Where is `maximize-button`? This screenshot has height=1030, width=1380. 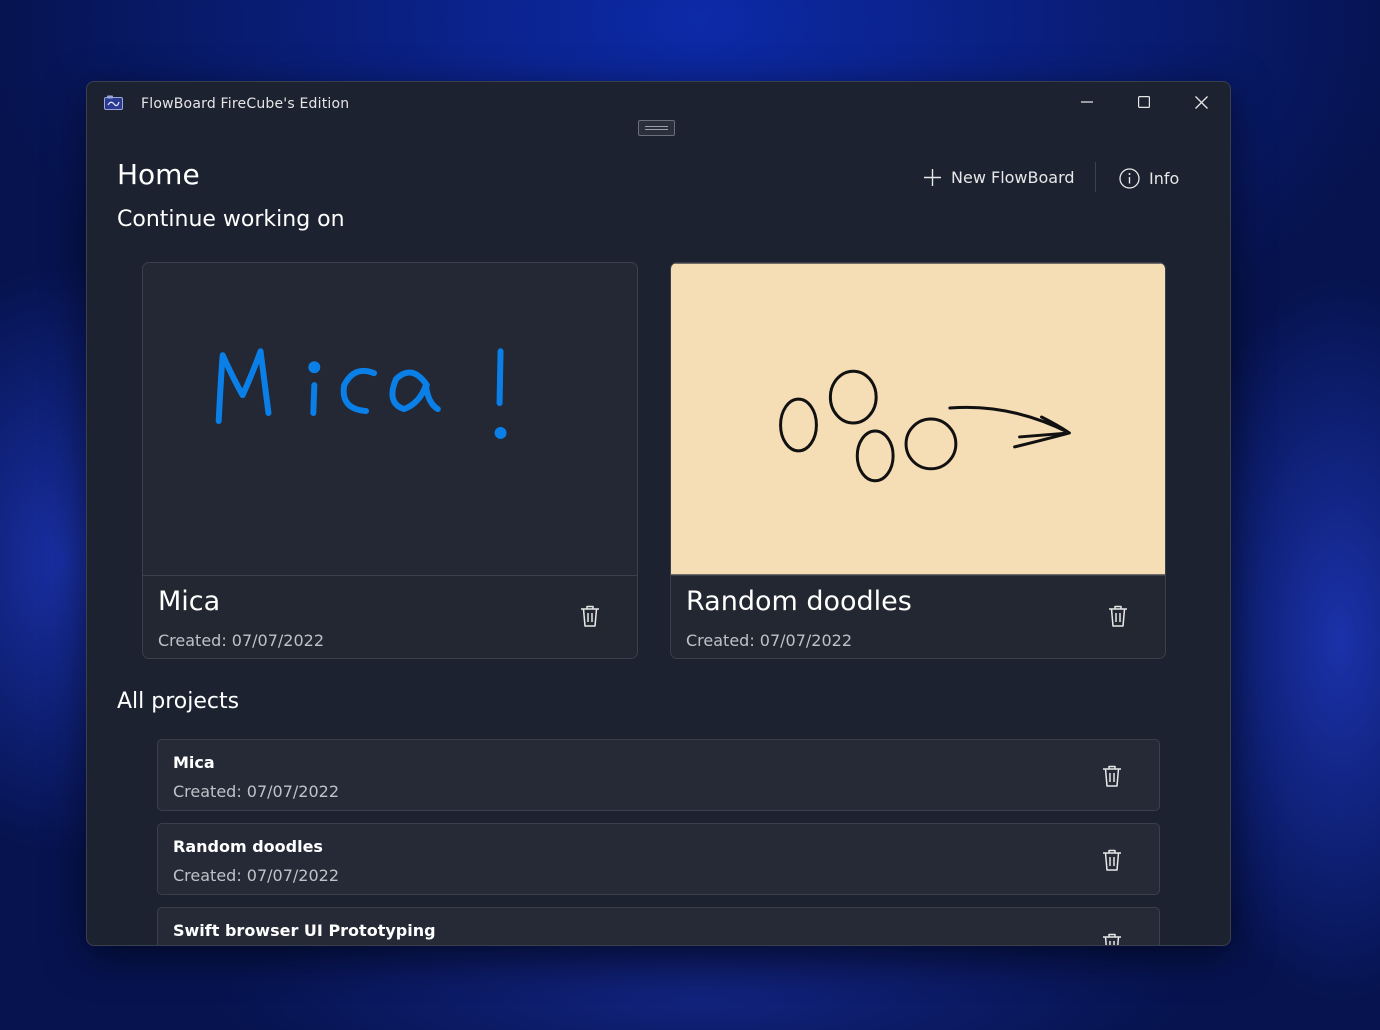
maximize-button is located at coordinates (1144, 102).